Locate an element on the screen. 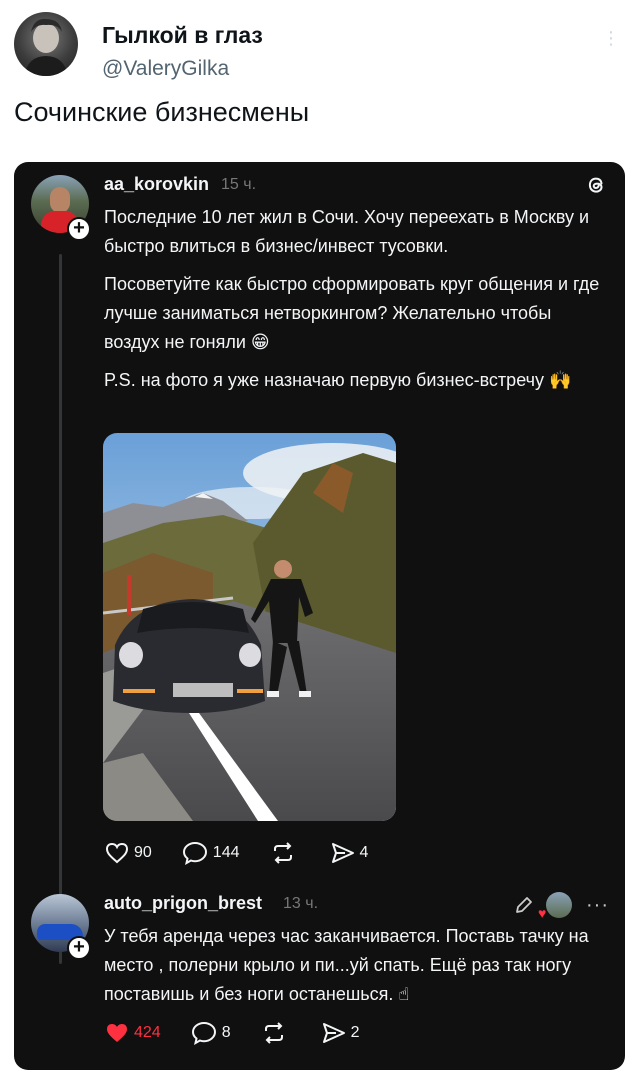 The image size is (640, 1086). like-button: 90 is located at coordinates (128, 853).